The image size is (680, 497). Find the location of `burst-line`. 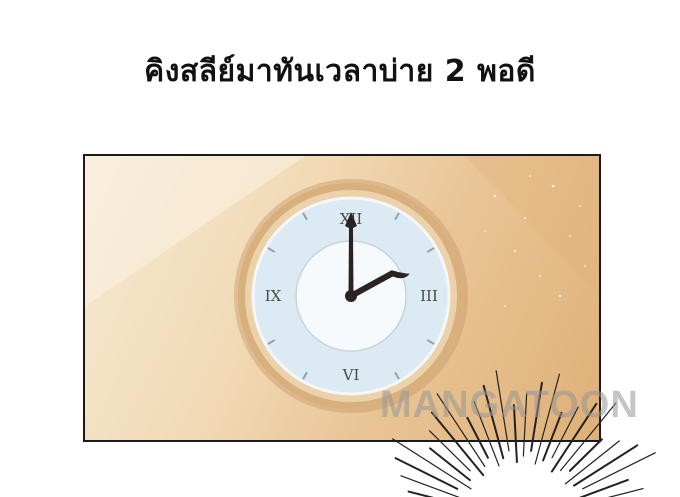

burst-line is located at coordinates (585, 455).